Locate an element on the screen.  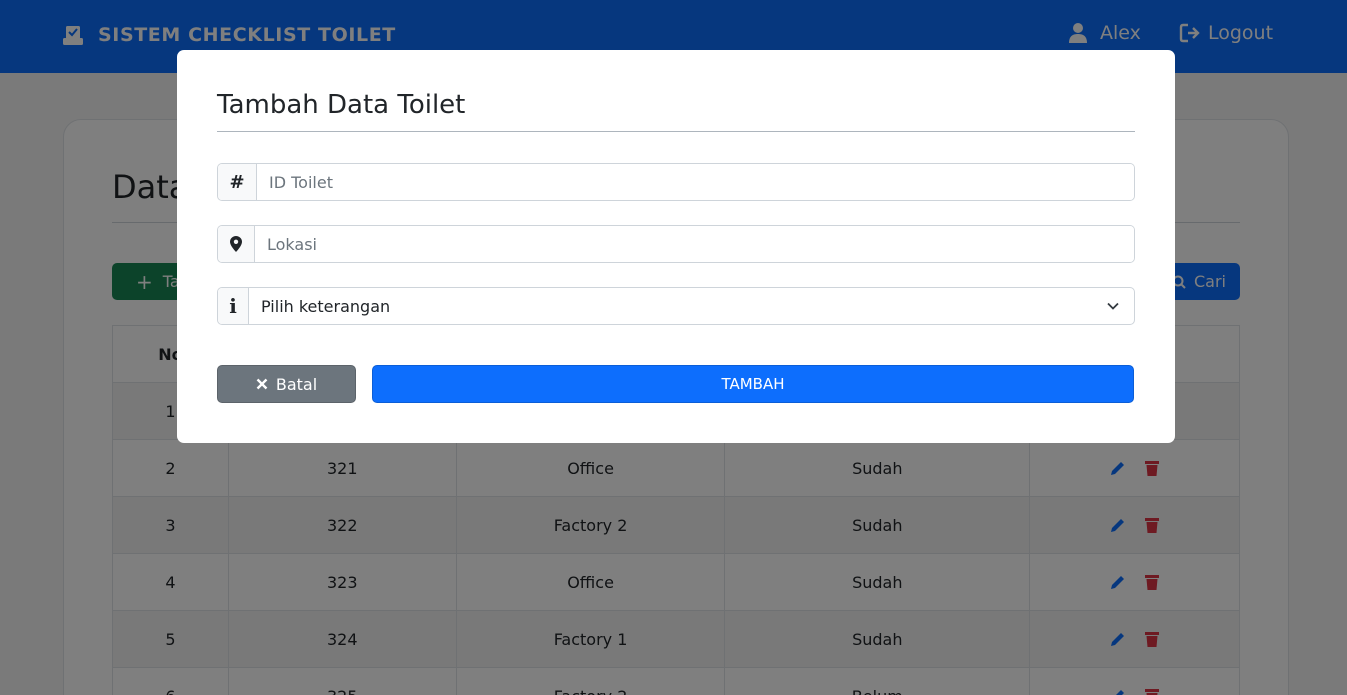
keterangan-selected: Pilih keterangan is located at coordinates (326, 306).